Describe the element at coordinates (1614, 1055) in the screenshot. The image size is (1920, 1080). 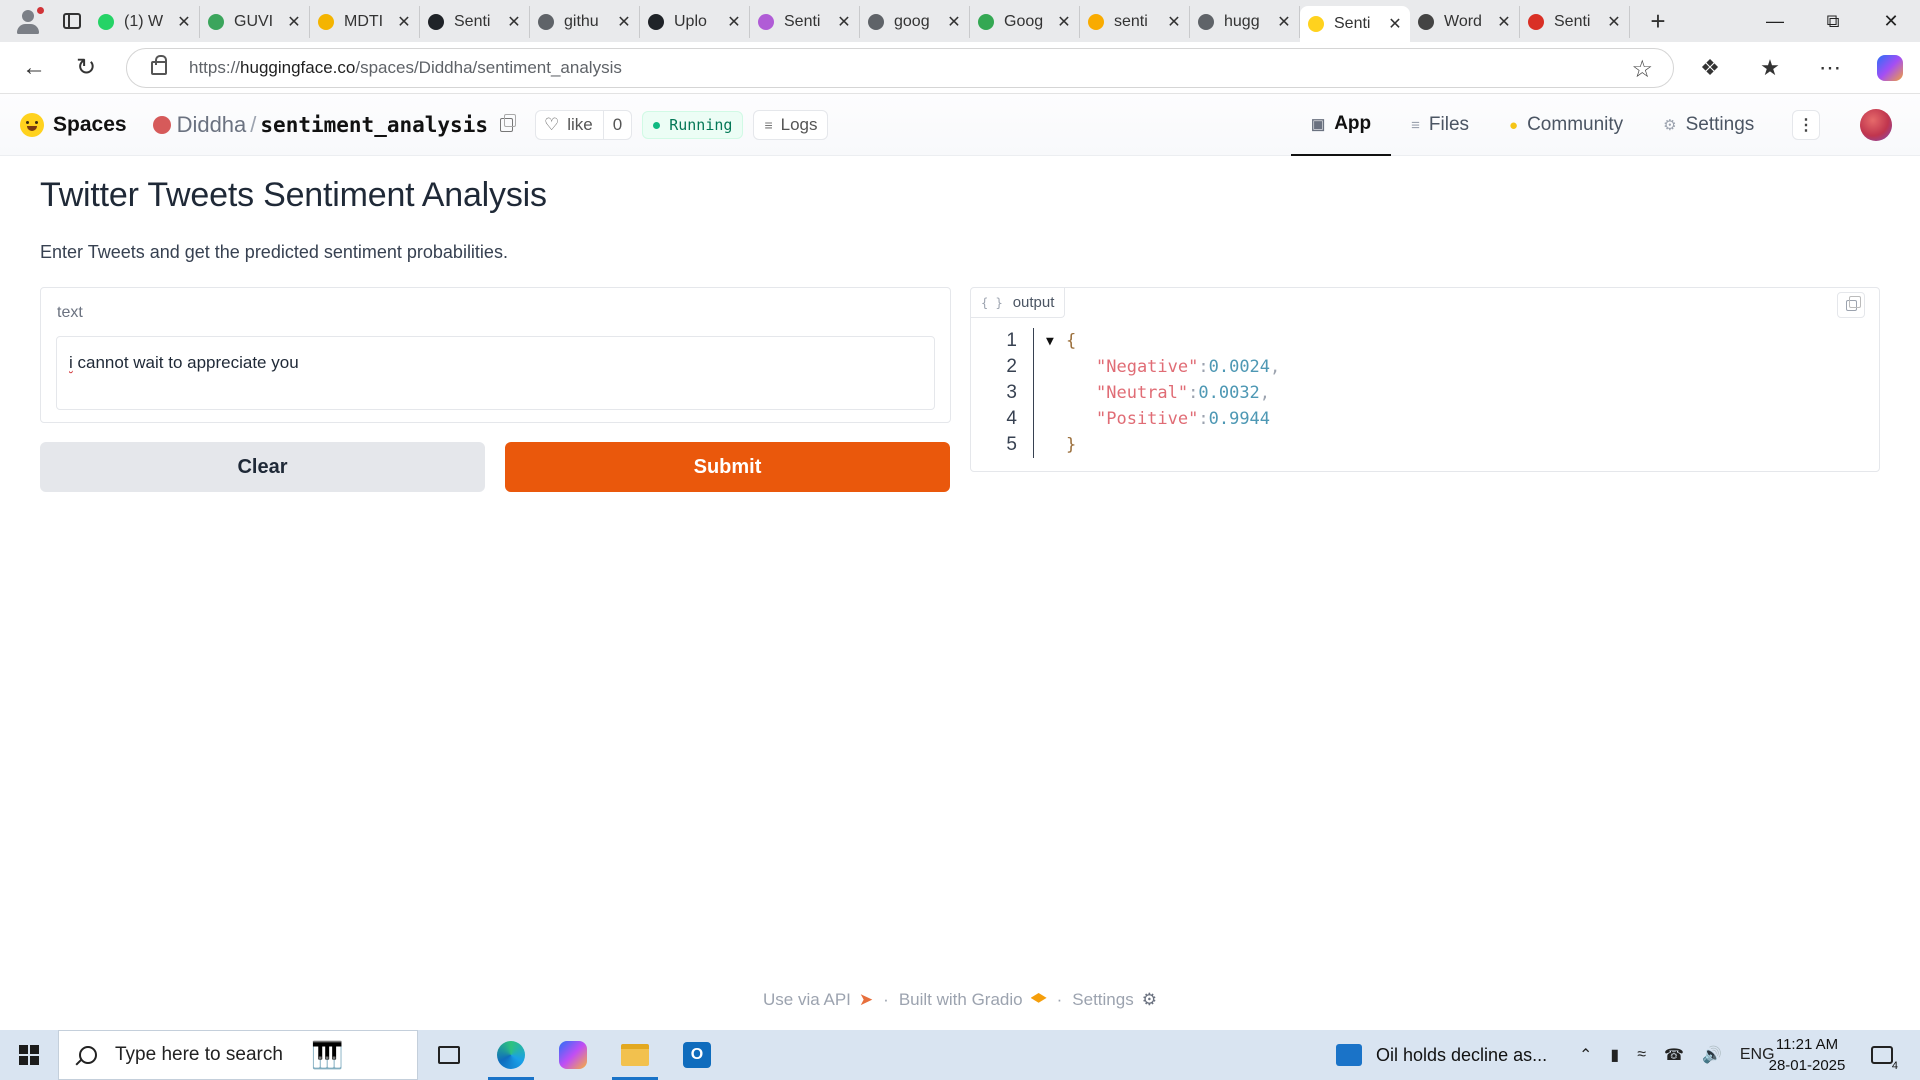
I see `battery-icon: ▮` at that location.